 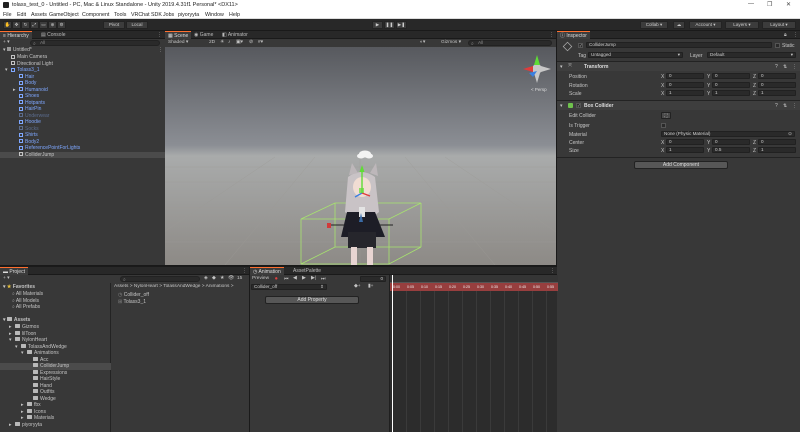 What do you see at coordinates (16, 25) in the screenshot?
I see `move-tool-button: ✥` at bounding box center [16, 25].